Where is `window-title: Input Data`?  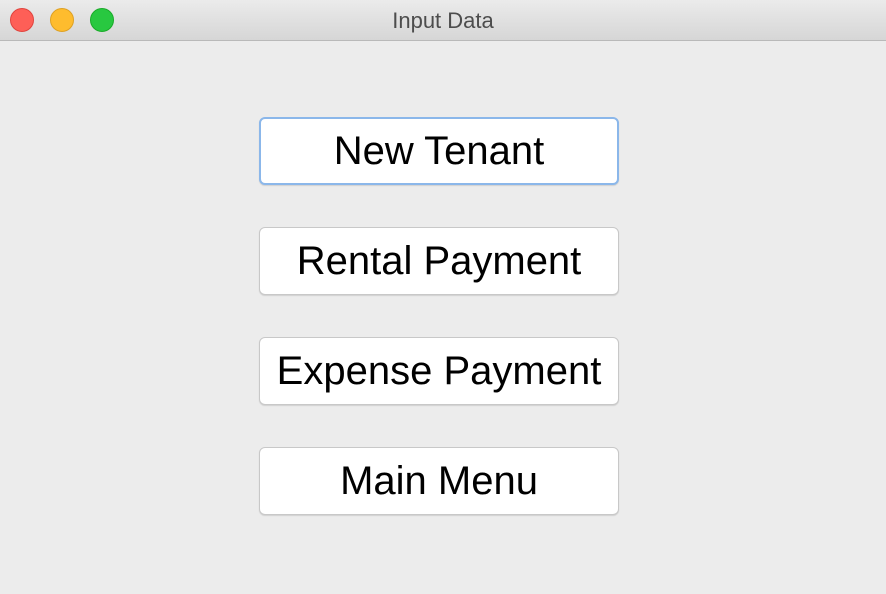 window-title: Input Data is located at coordinates (443, 20).